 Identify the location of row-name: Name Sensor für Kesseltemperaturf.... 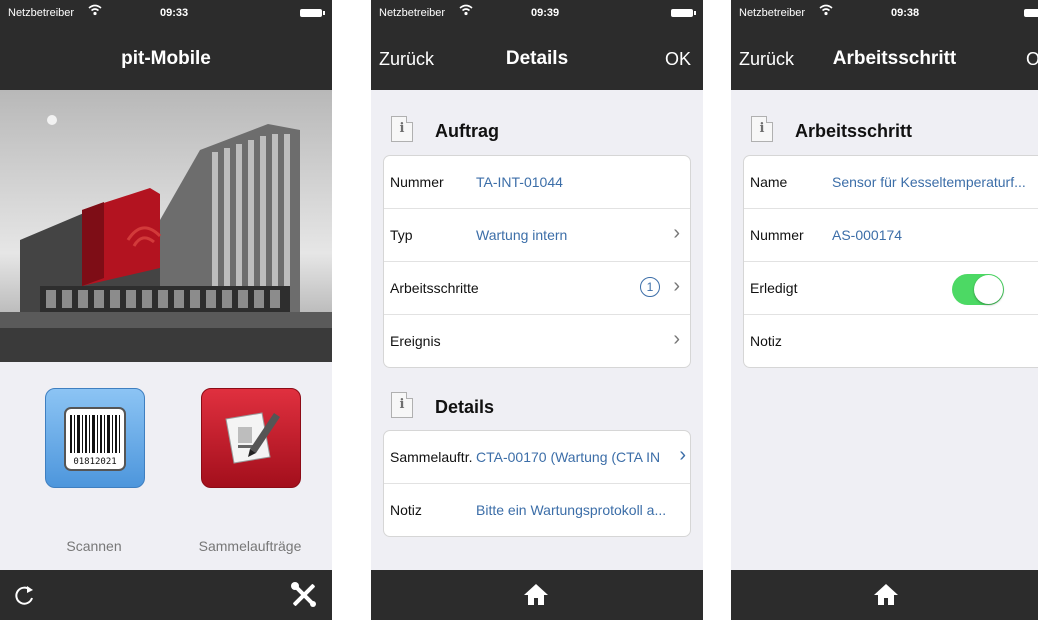
(891, 182).